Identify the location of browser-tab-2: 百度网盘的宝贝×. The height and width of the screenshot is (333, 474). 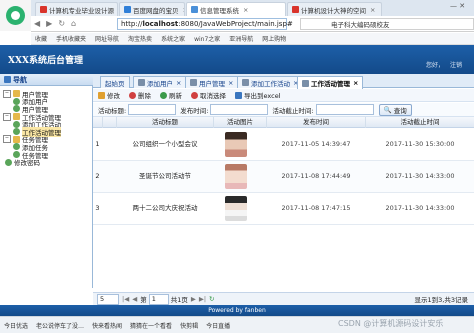
(152, 9).